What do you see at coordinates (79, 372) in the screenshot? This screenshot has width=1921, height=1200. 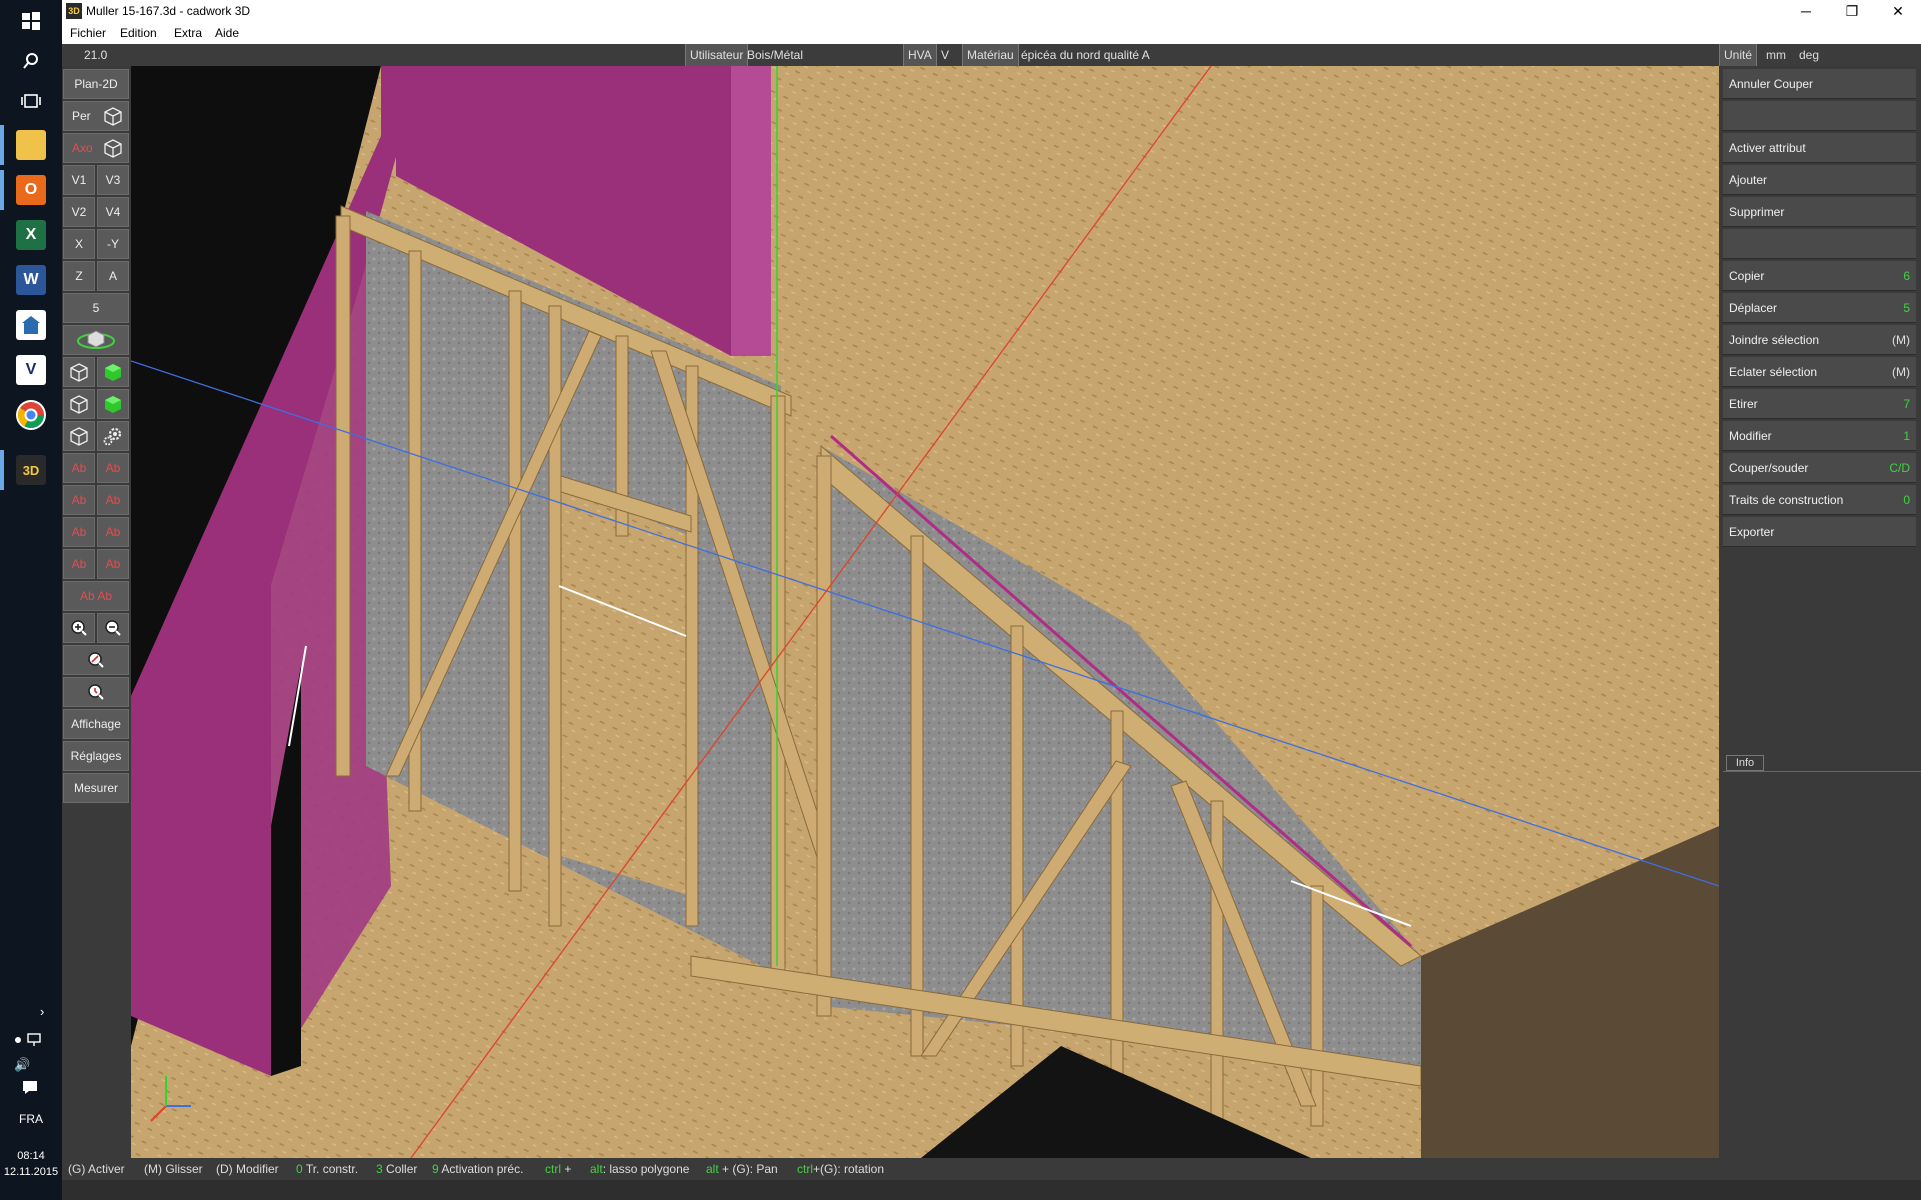 I see `wireframe-cube-icon` at bounding box center [79, 372].